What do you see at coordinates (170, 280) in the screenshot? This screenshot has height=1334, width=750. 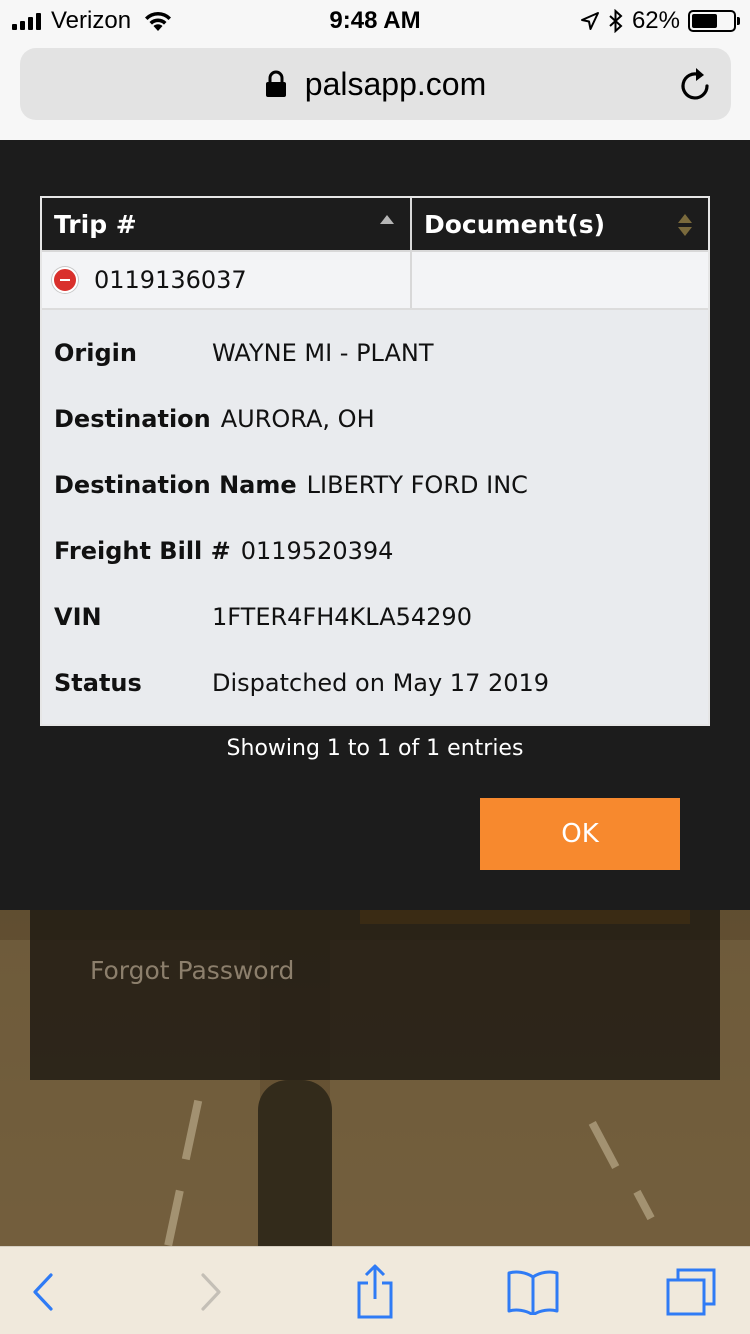 I see `trip-number: 0119136037` at bounding box center [170, 280].